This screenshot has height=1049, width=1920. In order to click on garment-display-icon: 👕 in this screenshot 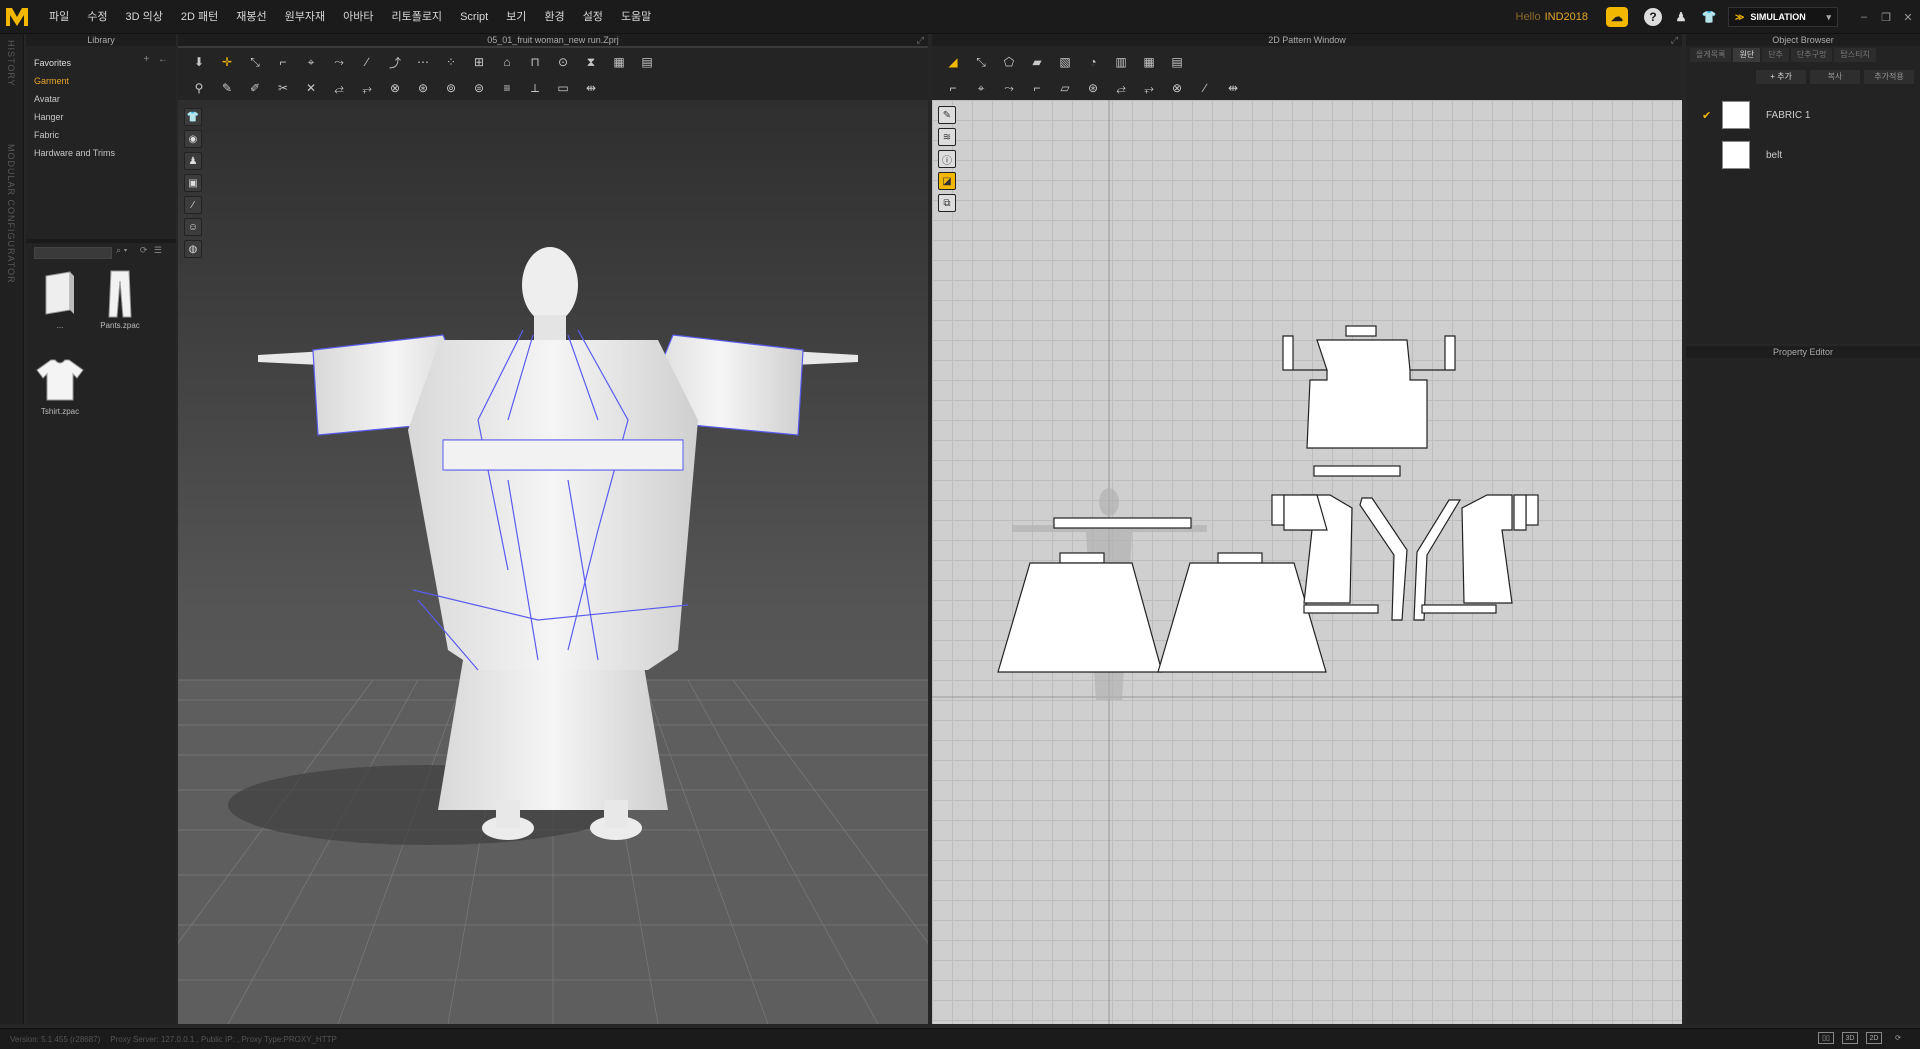, I will do `click(193, 117)`.